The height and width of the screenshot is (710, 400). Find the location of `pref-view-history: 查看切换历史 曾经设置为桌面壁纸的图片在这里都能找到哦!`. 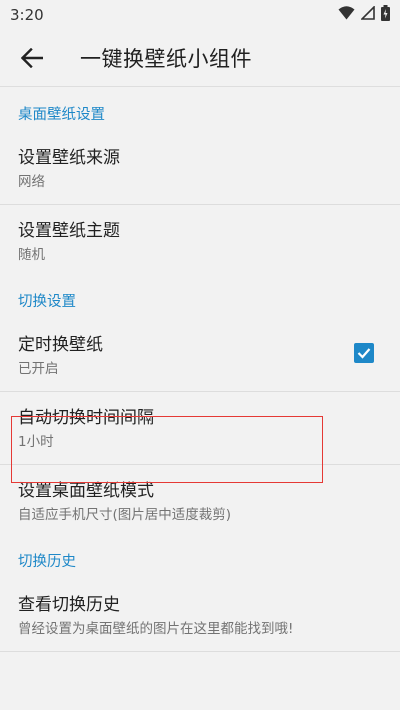

pref-view-history: 查看切换历史 曾经设置为桌面壁纸的图片在这里都能找到哦! is located at coordinates (200, 615).